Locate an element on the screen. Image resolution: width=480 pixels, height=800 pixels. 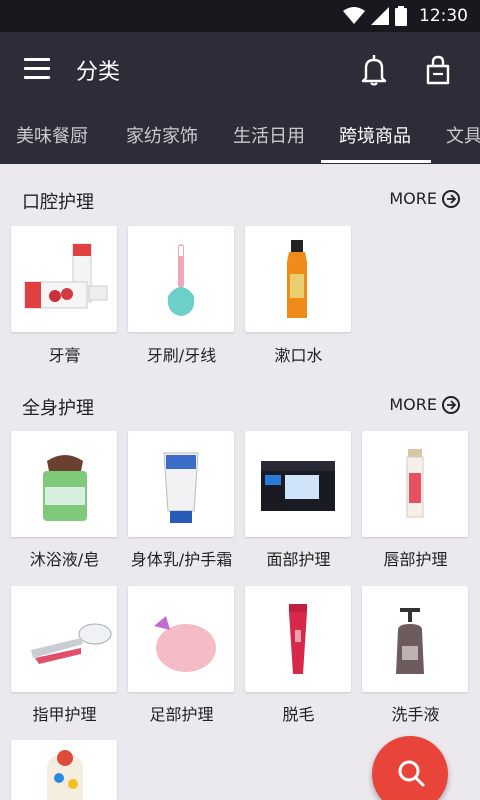
cell-signal-icon is located at coordinates (380, 16).